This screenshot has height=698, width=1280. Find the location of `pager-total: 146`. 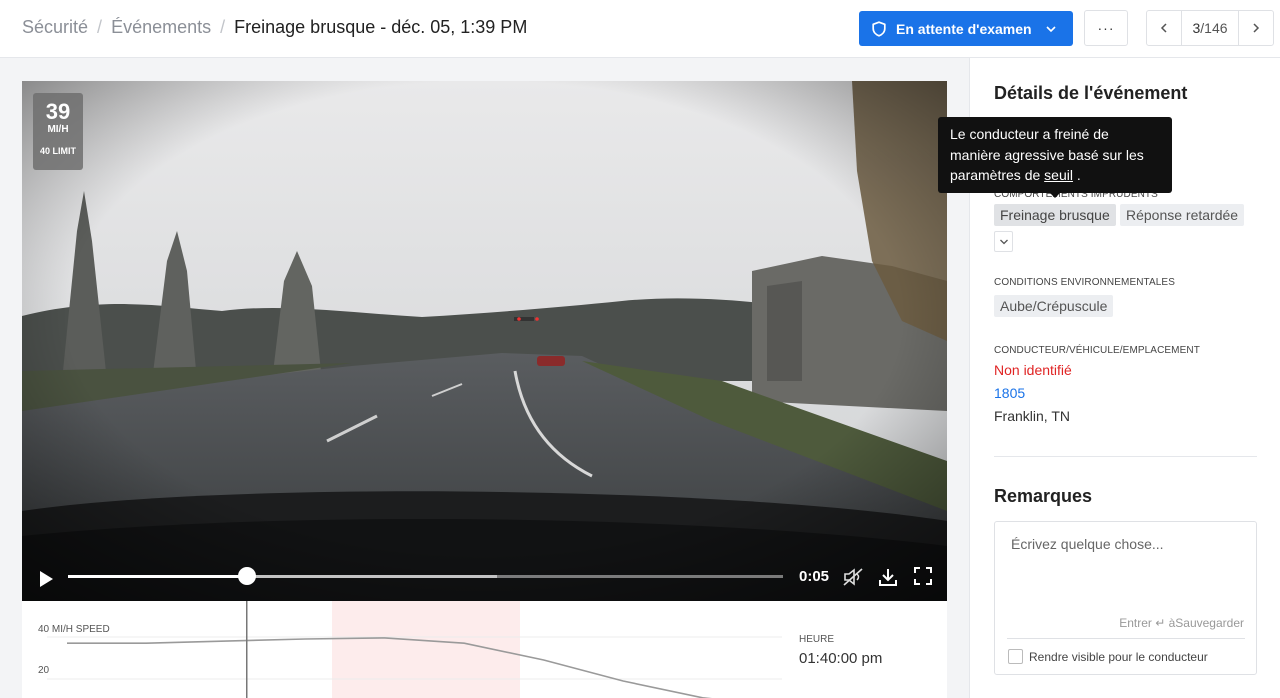

pager-total: 146 is located at coordinates (1216, 28).